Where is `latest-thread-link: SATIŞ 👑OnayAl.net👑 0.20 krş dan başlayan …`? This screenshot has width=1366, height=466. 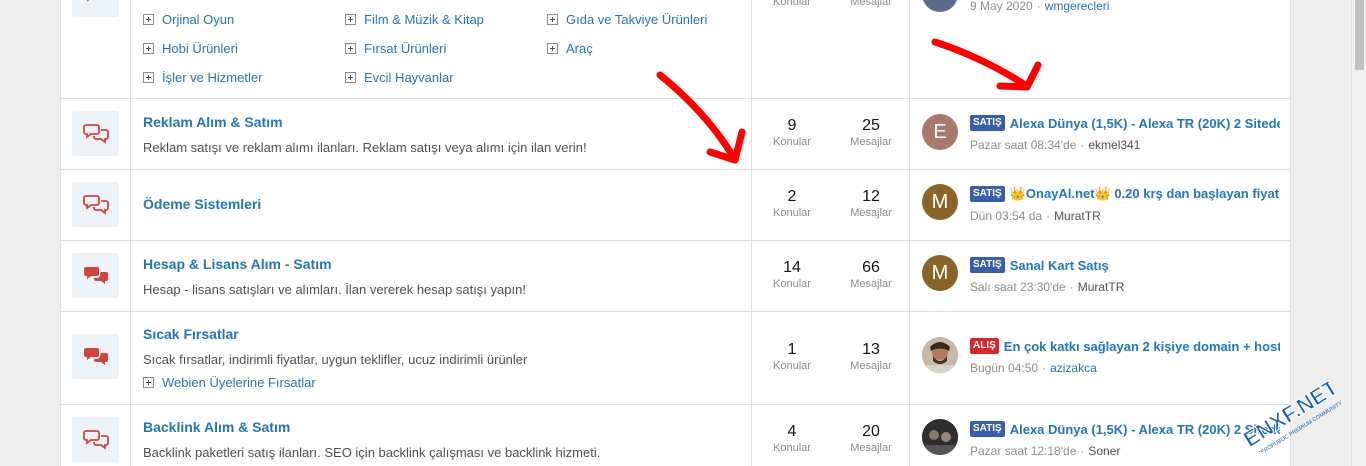
latest-thread-link: SATIŞ 👑OnayAl.net👑 0.20 krş dan başlayan … is located at coordinates (1125, 194).